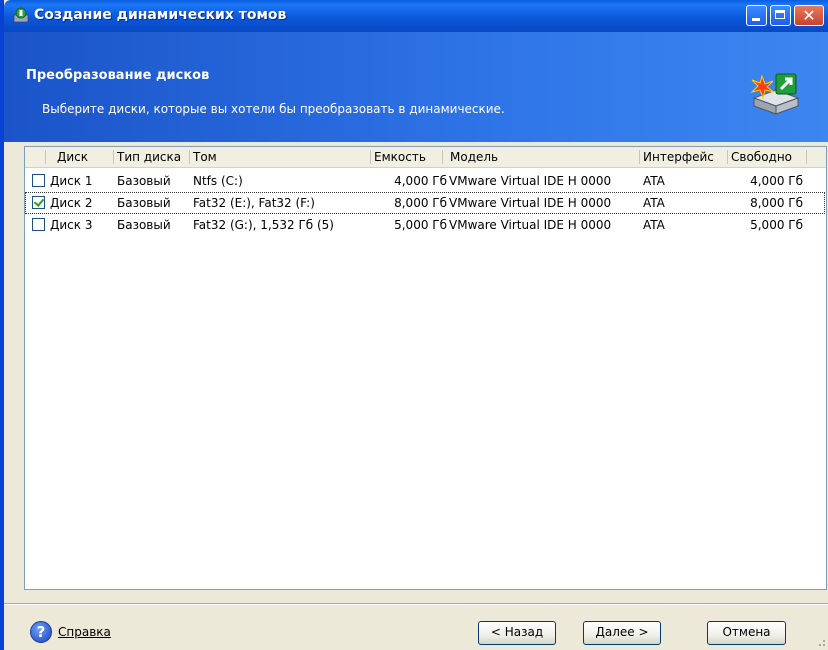 Image resolution: width=828 pixels, height=650 pixels. What do you see at coordinates (416, 604) in the screenshot?
I see `footer-divider` at bounding box center [416, 604].